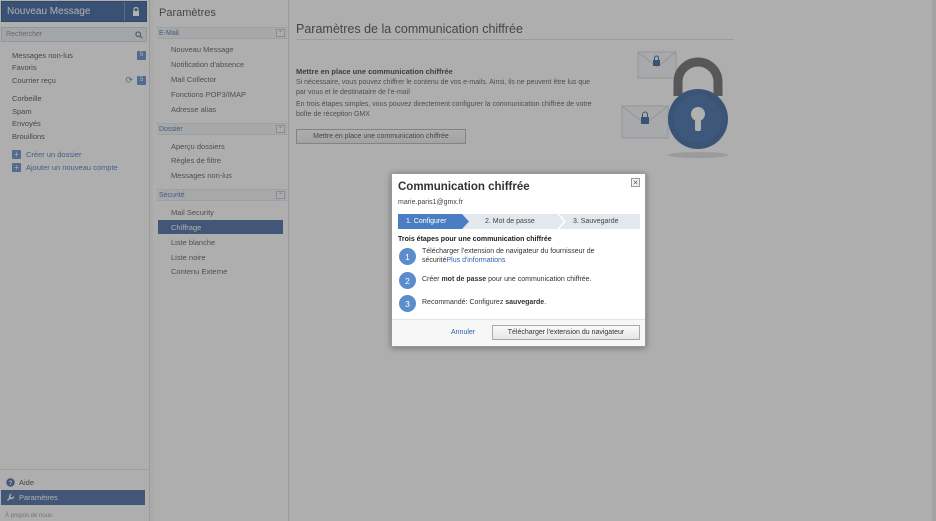  What do you see at coordinates (476, 260) in the screenshot?
I see `more-info-link: Plus d'informations` at bounding box center [476, 260].